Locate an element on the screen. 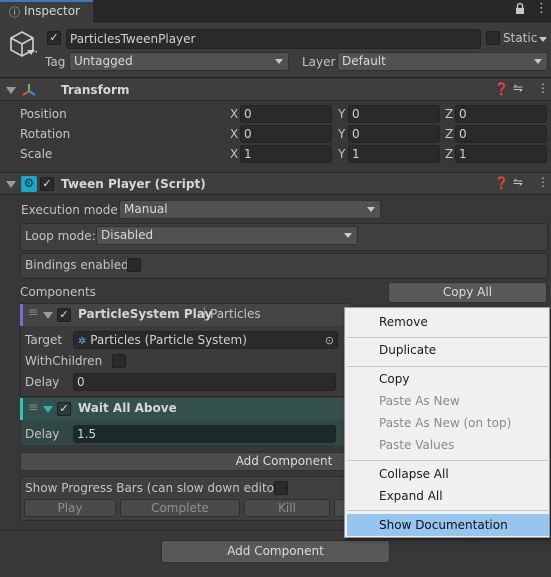 Image resolution: width=551 pixels, height=577 pixels. menu-item-duplicate: Duplicate is located at coordinates (447, 350).